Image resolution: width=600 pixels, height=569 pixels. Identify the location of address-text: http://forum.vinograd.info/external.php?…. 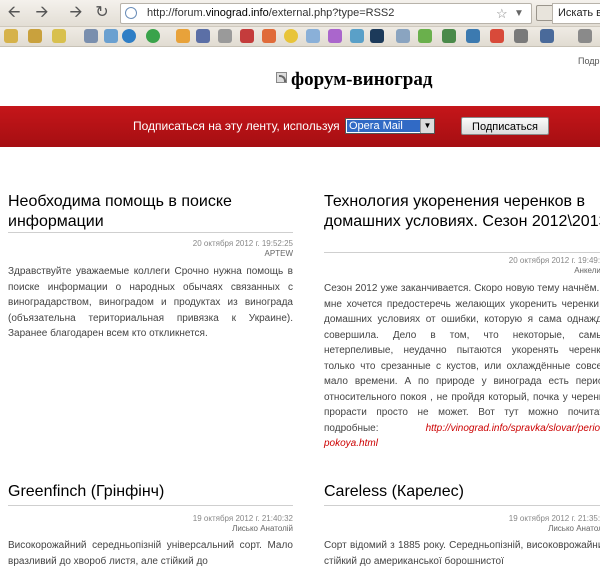
(270, 13).